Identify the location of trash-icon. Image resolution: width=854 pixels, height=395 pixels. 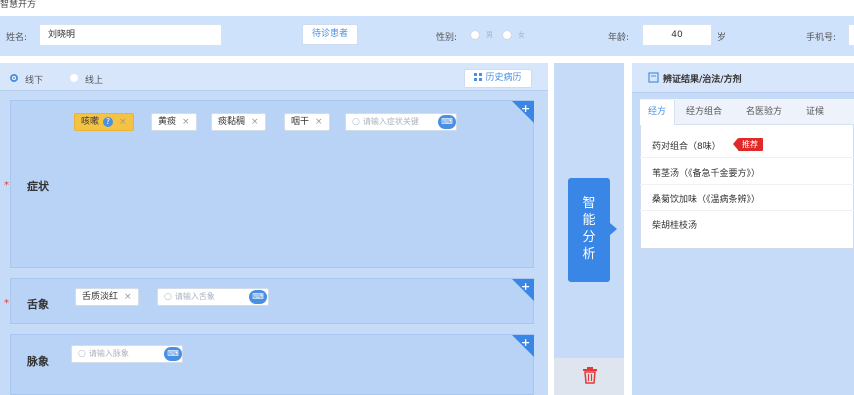
(590, 375).